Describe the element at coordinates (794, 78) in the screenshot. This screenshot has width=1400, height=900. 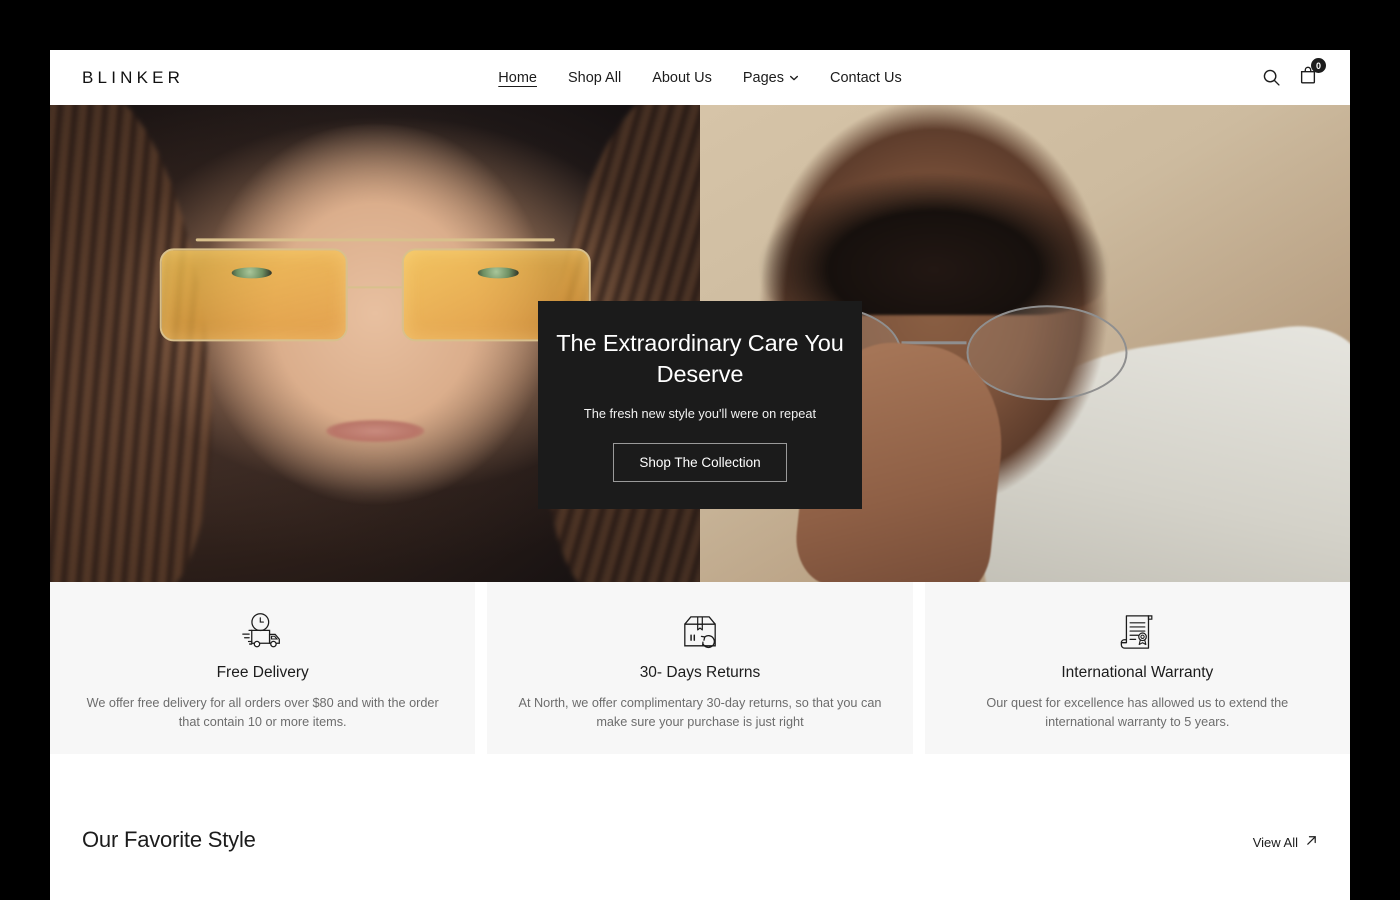
I see `chevron-down-icon` at that location.